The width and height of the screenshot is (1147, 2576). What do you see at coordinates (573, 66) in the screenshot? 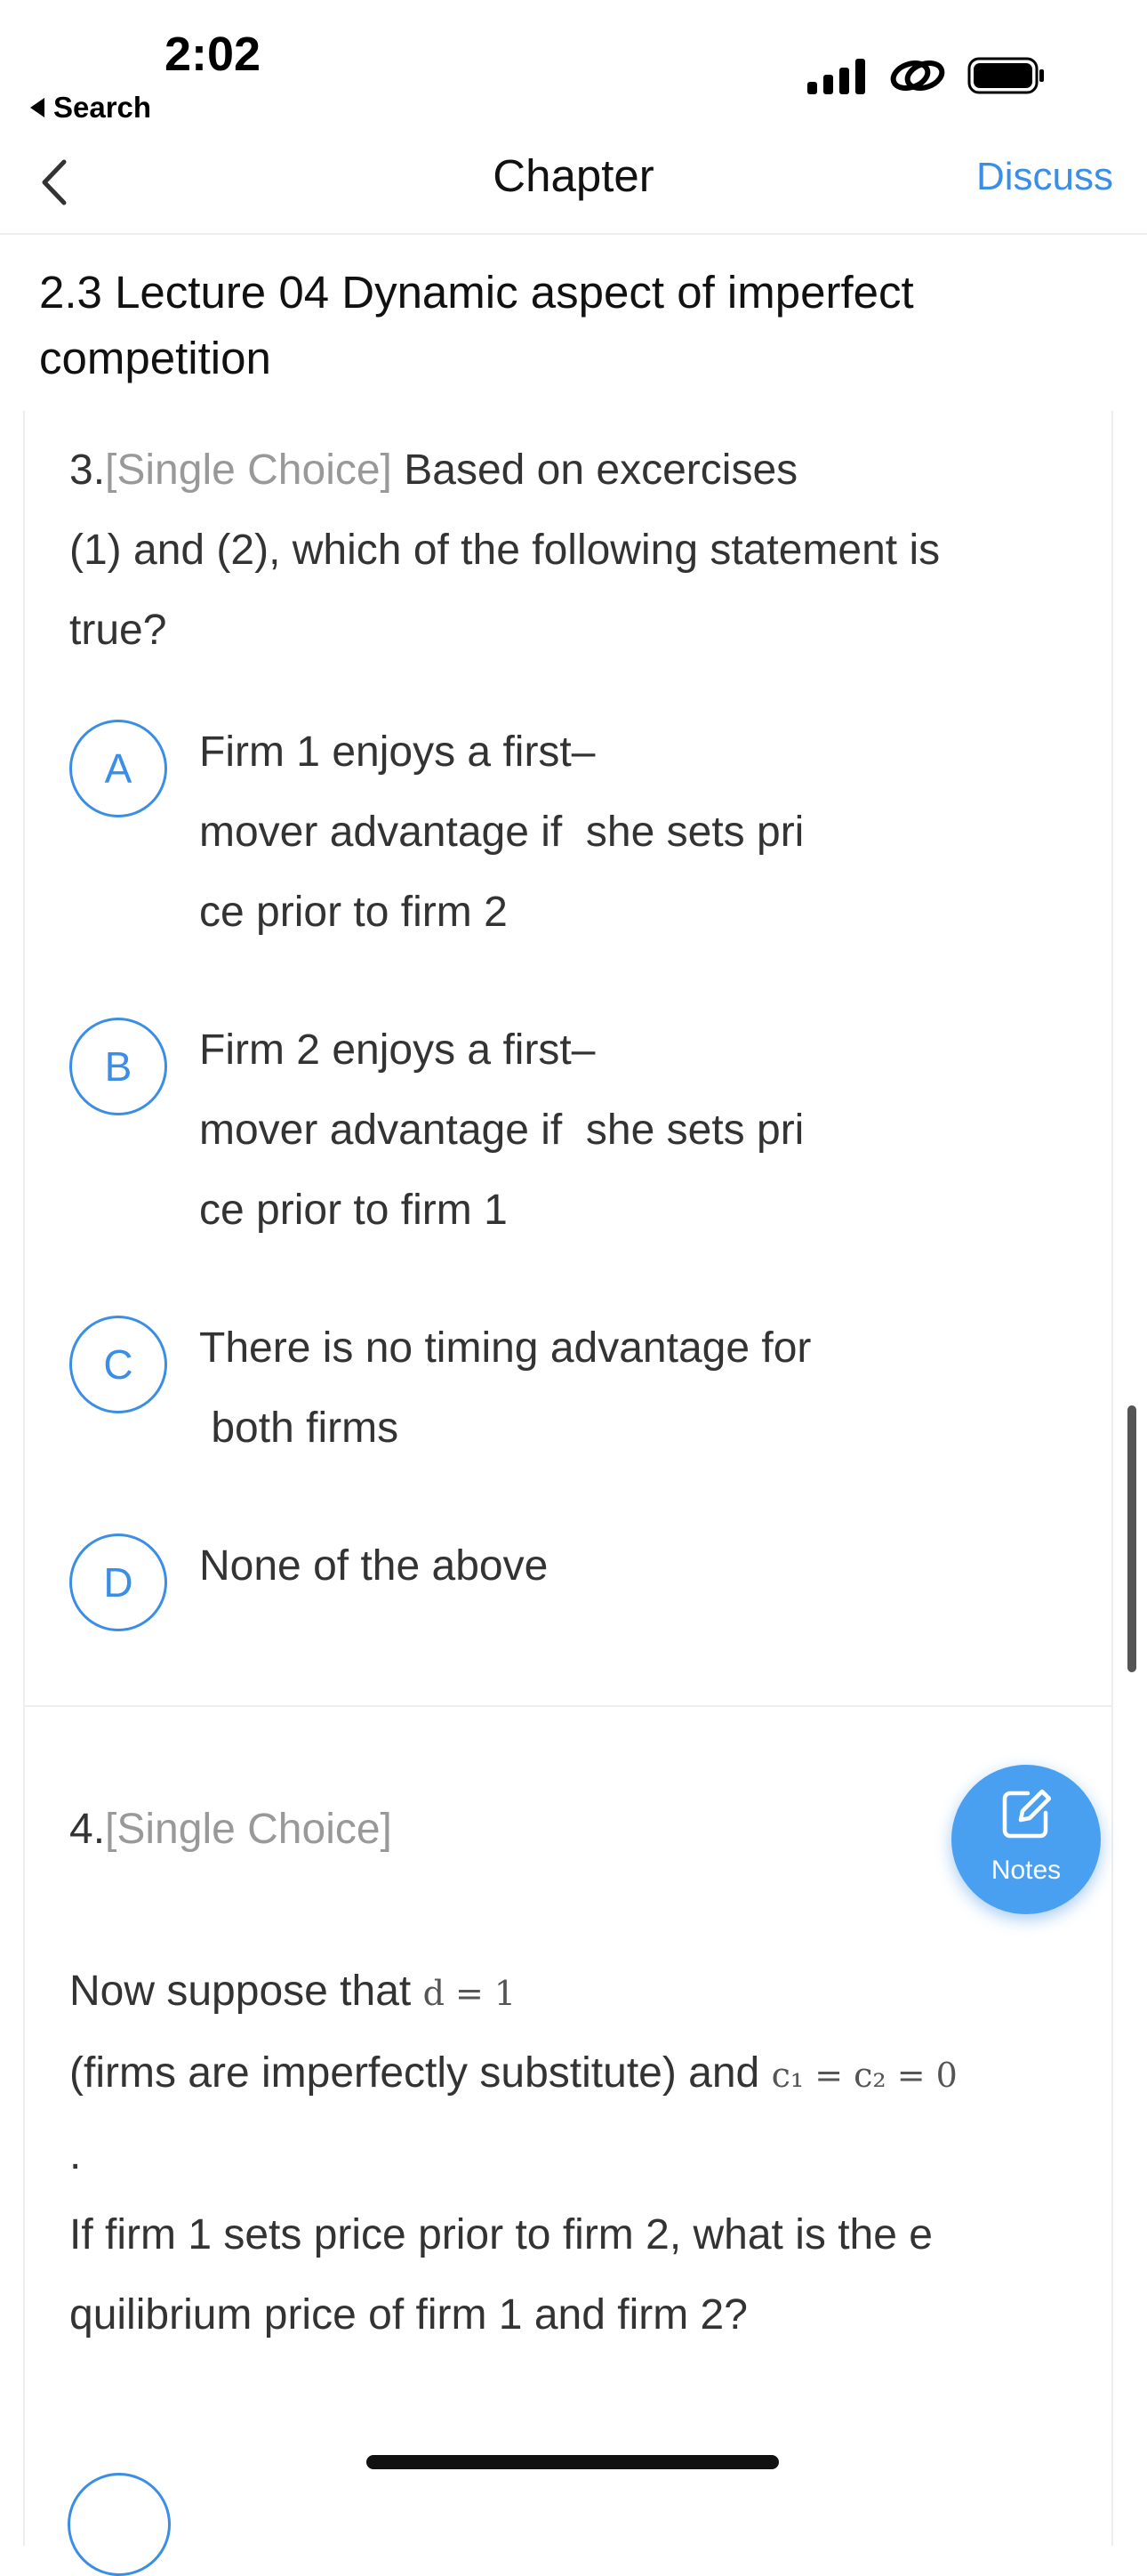
I see `status-bar: 2:02 Search` at bounding box center [573, 66].